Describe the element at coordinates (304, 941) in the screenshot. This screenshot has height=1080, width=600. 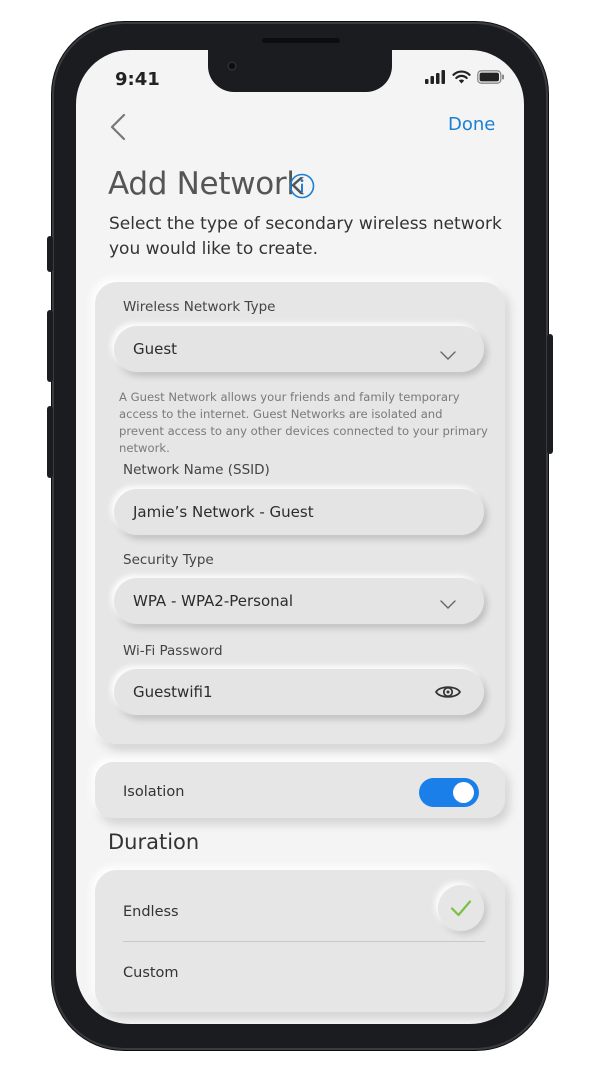
I see `duration-divider` at that location.